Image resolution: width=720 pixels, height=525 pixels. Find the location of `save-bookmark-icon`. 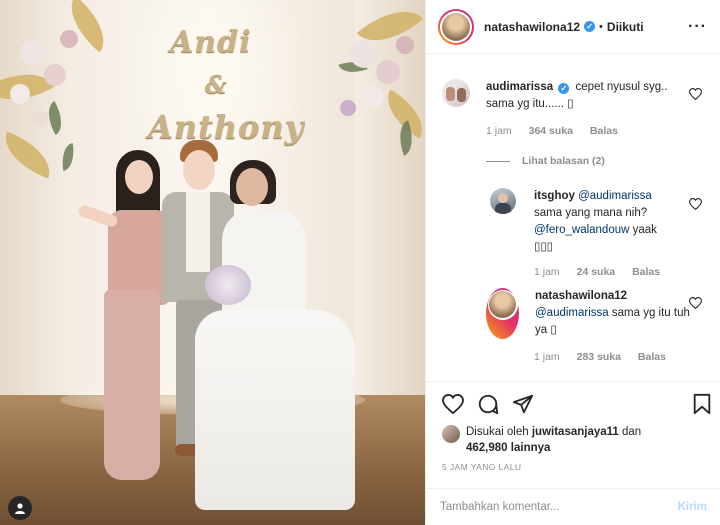

save-bookmark-icon is located at coordinates (702, 404).